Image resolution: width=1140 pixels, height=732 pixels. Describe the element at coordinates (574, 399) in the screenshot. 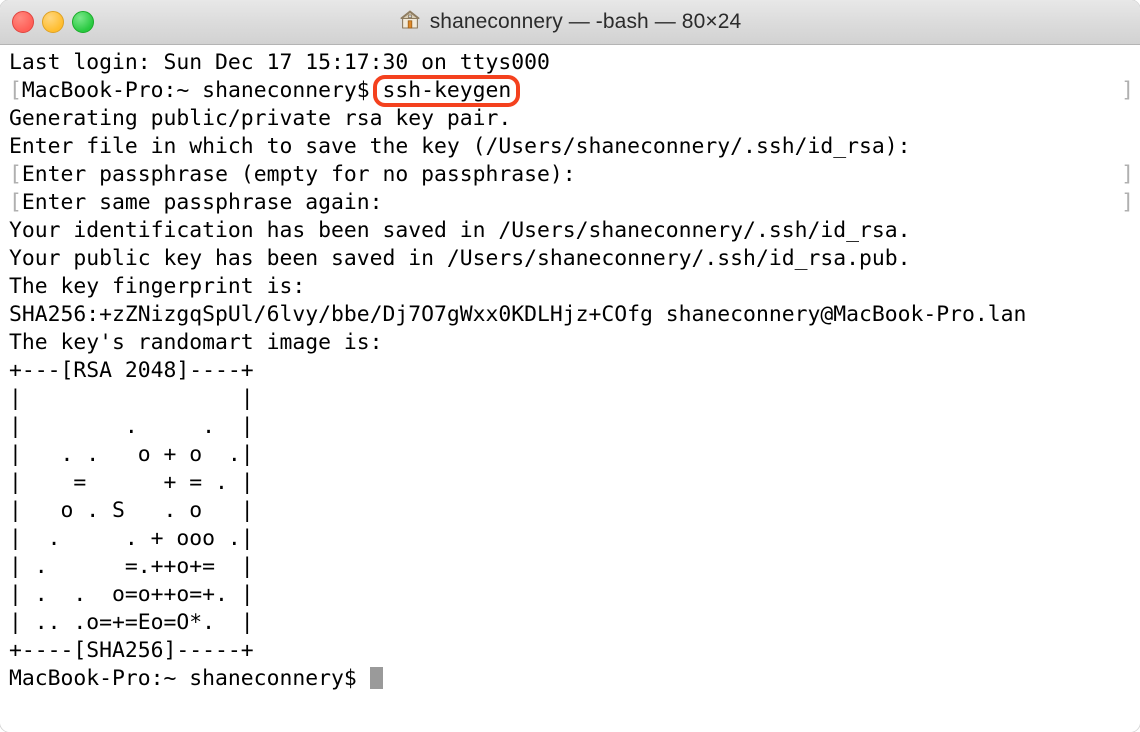

I see `terminal-line: | |` at that location.